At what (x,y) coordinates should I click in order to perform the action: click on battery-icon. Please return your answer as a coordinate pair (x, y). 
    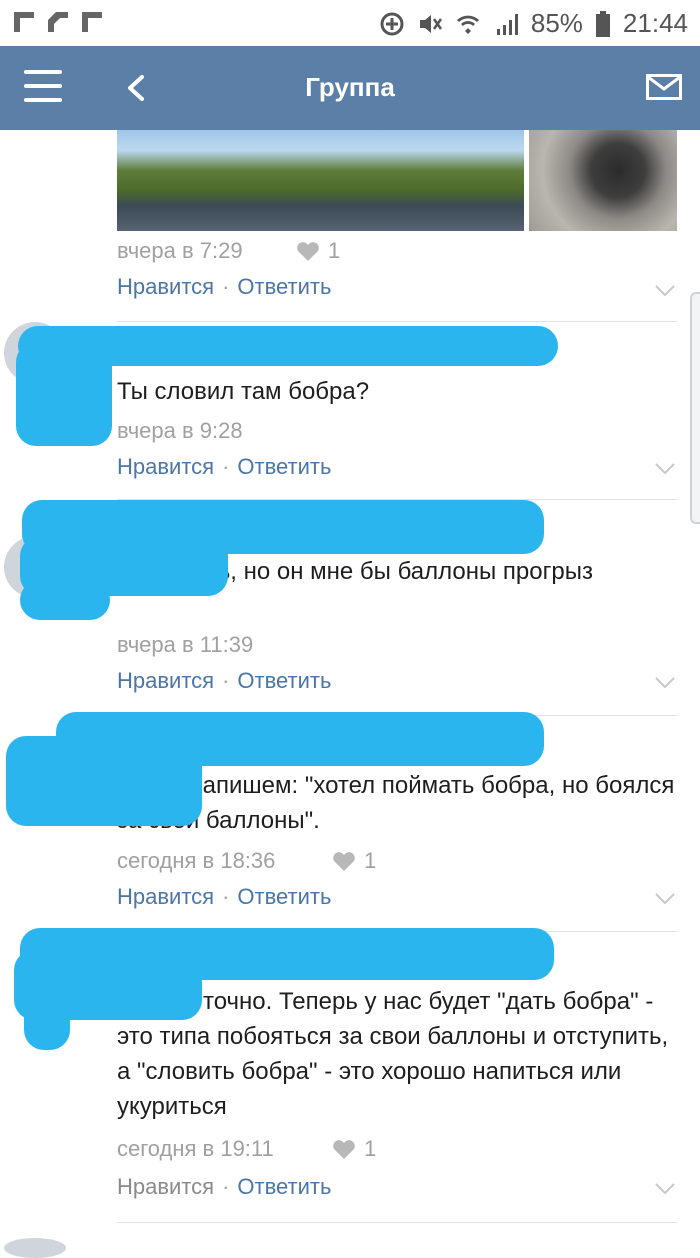
    Looking at the image, I should click on (602, 23).